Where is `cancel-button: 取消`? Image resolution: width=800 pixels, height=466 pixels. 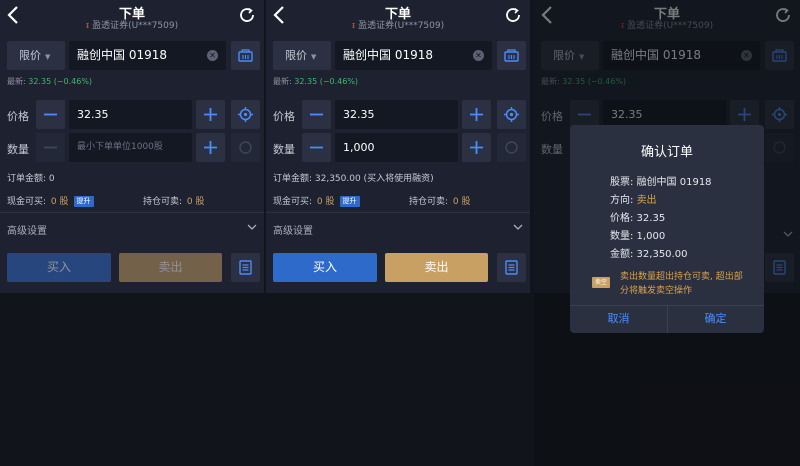 cancel-button: 取消 is located at coordinates (618, 319).